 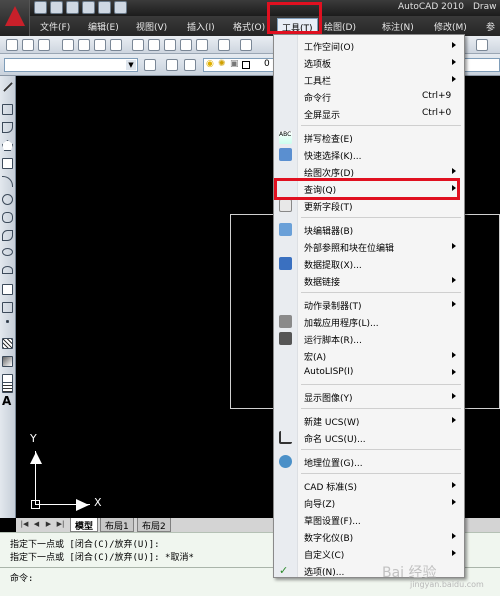 I want to click on cut-icon, so click(x=138, y=45).